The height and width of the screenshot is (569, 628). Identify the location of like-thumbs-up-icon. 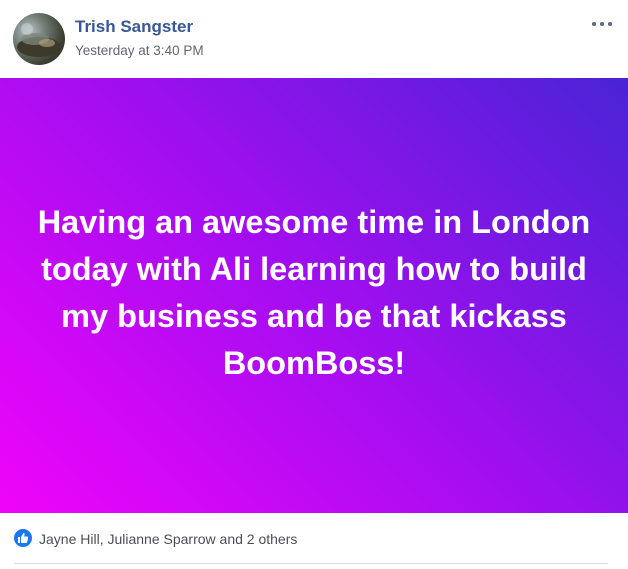
(23, 538).